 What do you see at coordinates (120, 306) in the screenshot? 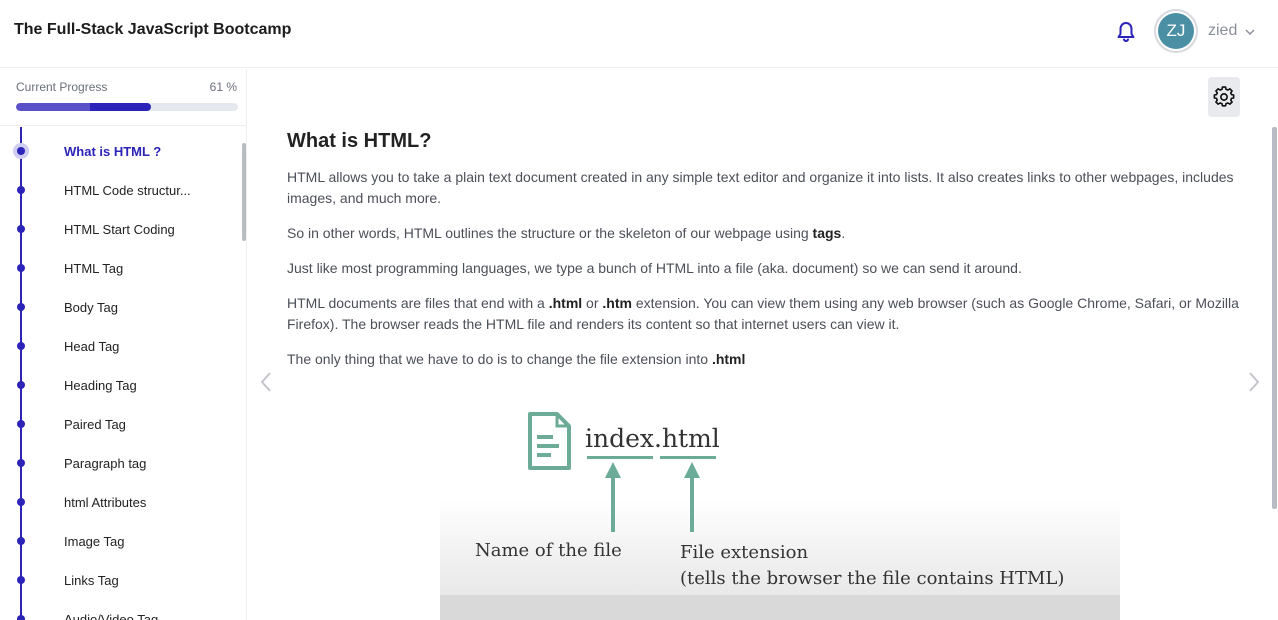
I see `lesson-item: Body Tag` at bounding box center [120, 306].